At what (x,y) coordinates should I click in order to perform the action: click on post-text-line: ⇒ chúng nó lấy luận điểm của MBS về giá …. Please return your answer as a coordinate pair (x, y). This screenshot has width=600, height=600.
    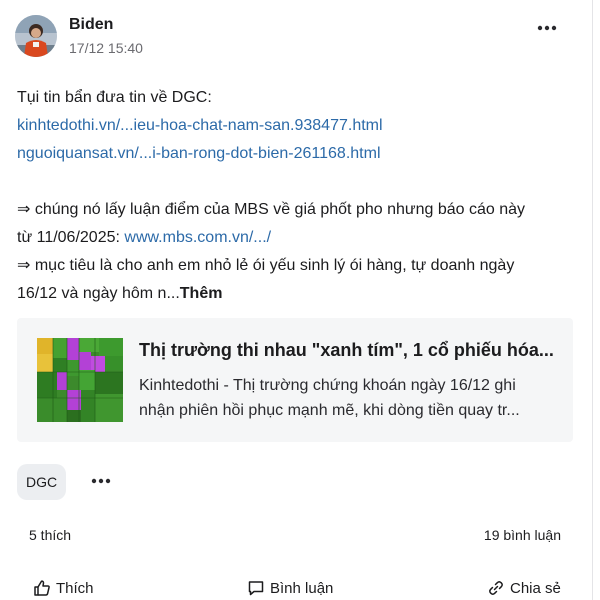
    Looking at the image, I should click on (271, 209).